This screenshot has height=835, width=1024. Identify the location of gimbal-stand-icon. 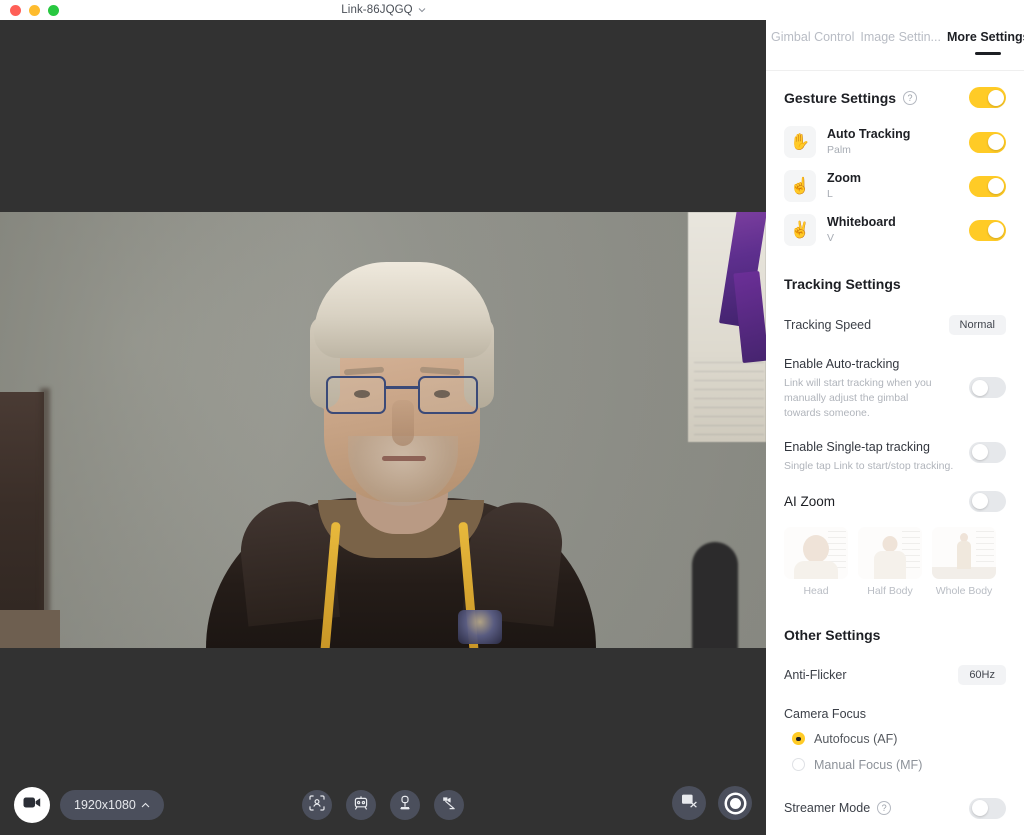
(405, 805).